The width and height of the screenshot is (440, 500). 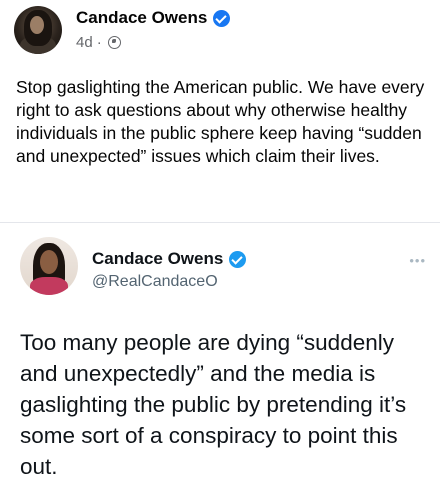 I want to click on tweet-author-line: Candace Owens, so click(x=169, y=259).